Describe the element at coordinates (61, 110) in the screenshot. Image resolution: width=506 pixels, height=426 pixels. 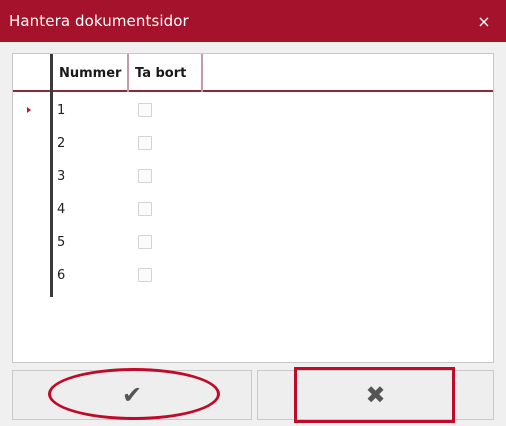
I see `nummer-cell: 1` at that location.